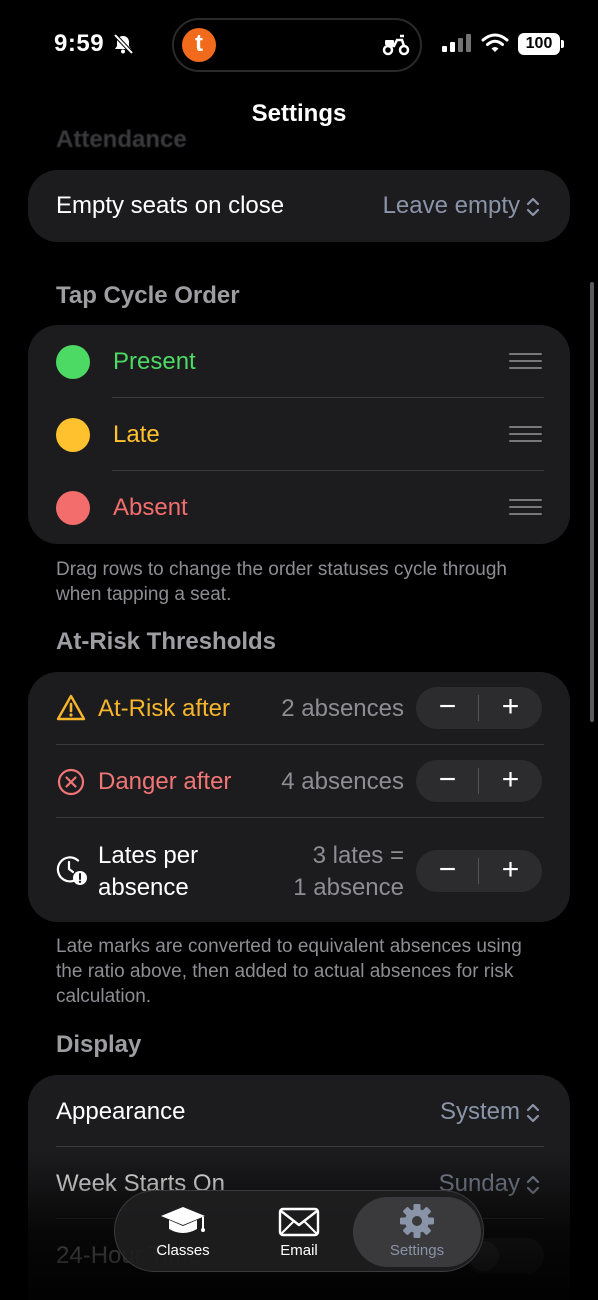  Describe the element at coordinates (299, 361) in the screenshot. I see `tap-cycle-row-present: Present` at that location.